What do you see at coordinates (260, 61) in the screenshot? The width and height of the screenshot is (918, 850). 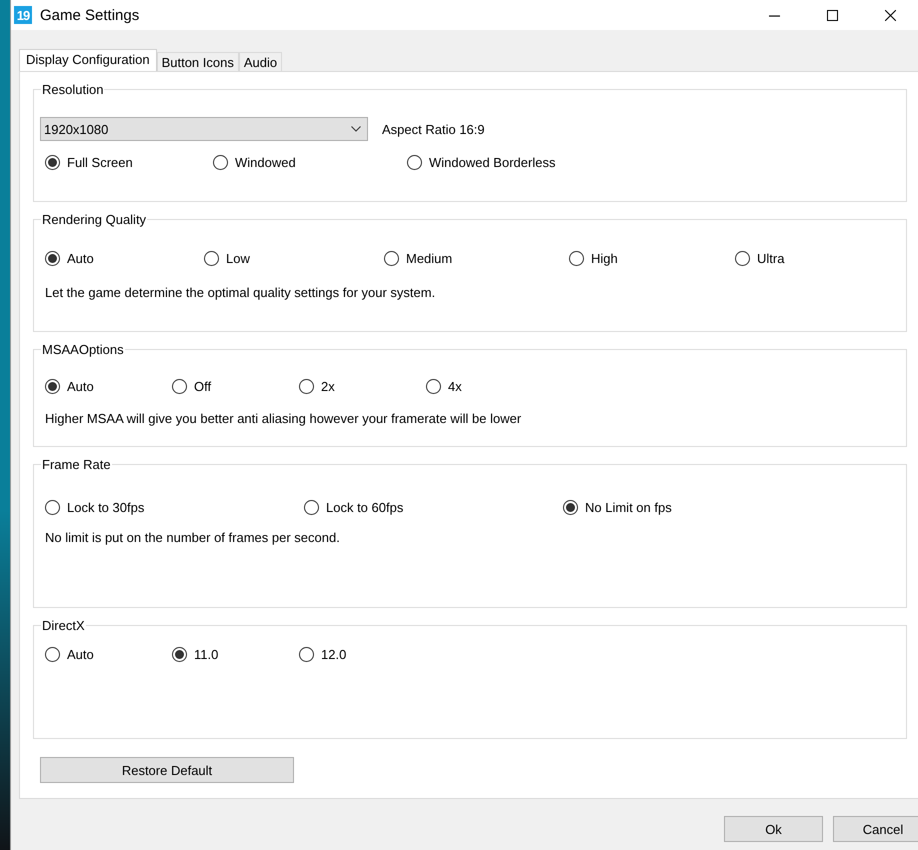 I see `tab: Audio` at bounding box center [260, 61].